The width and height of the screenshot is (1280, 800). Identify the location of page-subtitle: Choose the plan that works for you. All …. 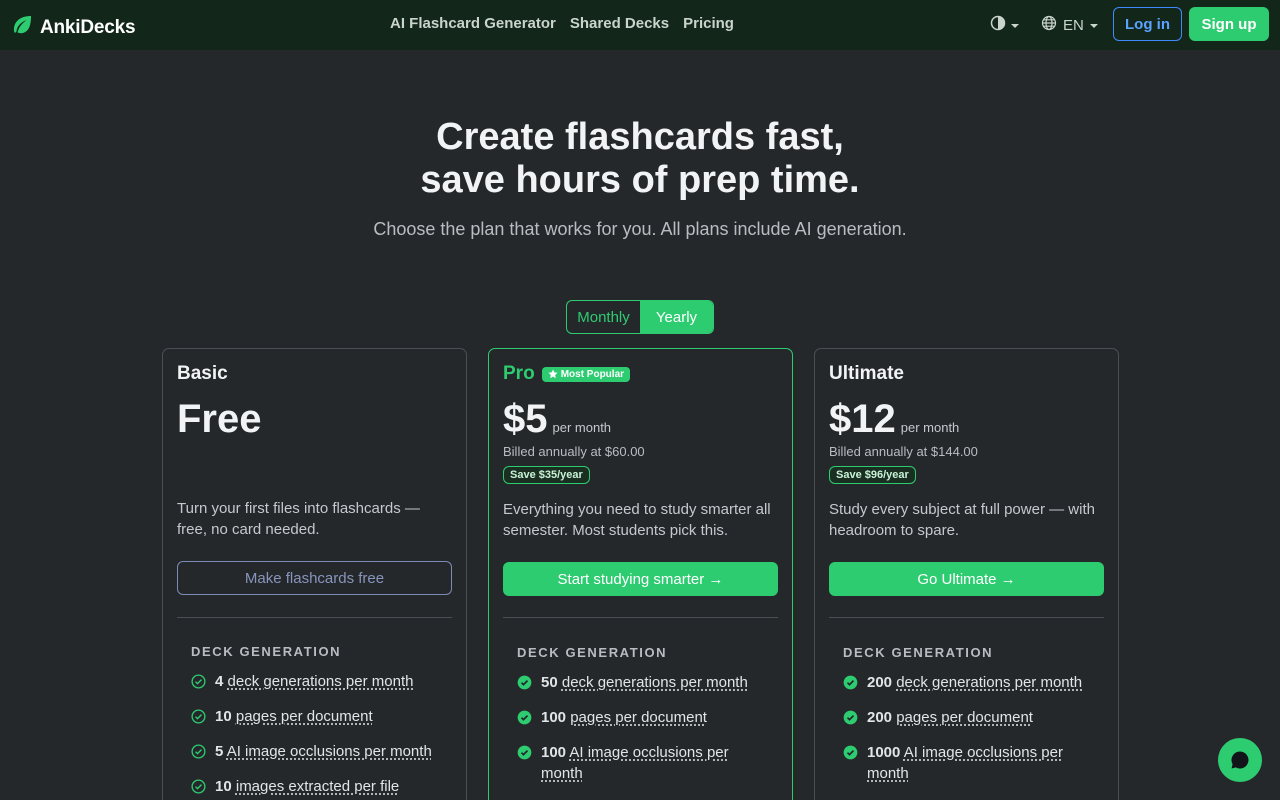
(640, 229).